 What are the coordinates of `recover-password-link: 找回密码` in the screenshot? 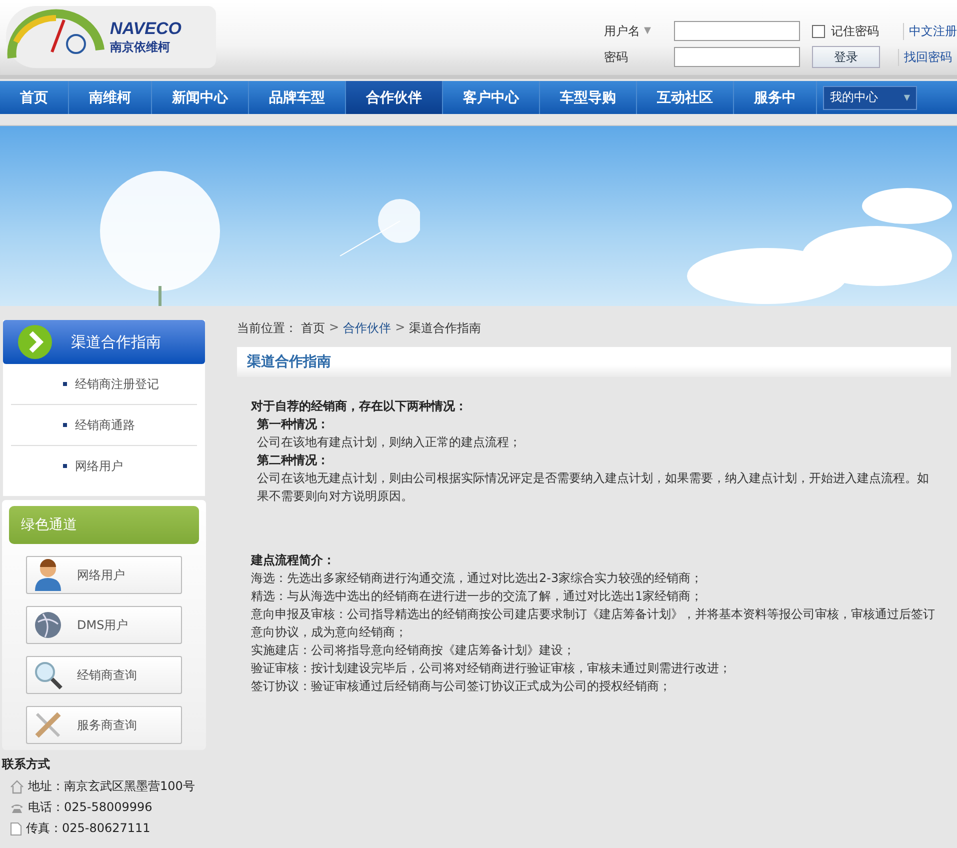 It's located at (925, 57).